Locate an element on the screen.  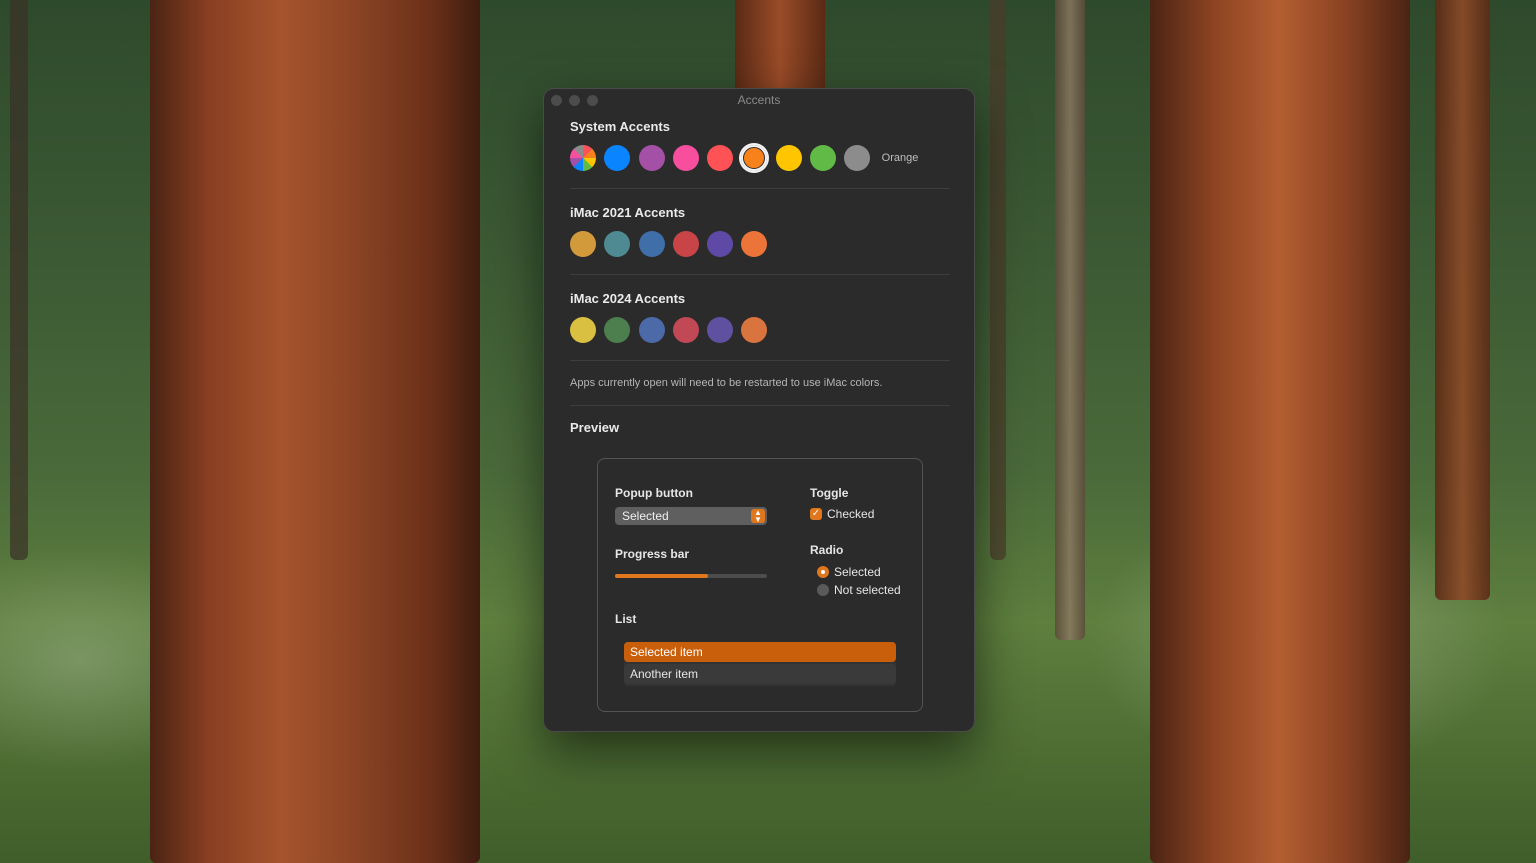
checkbox-label: Checked is located at coordinates (851, 514).